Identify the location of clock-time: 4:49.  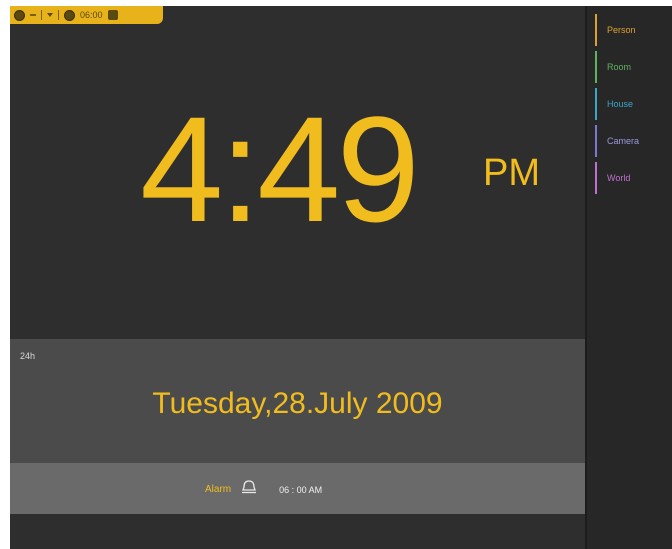
(280, 169).